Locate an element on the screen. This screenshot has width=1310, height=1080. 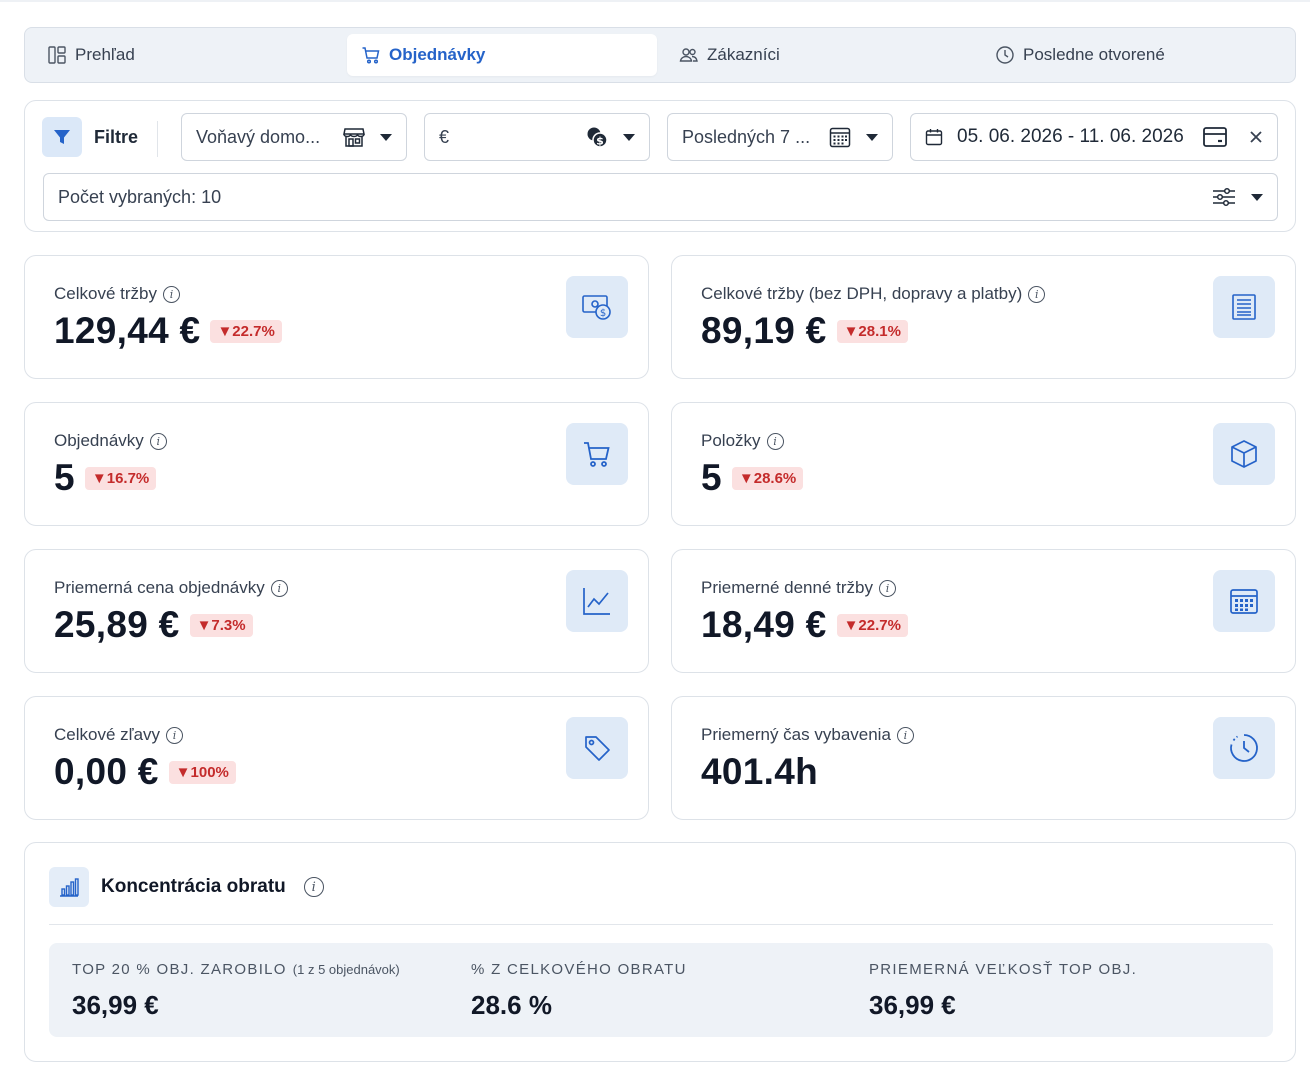
kpi-card-orders: Objednávky i 5 ▼16.7% is located at coordinates (336, 464).